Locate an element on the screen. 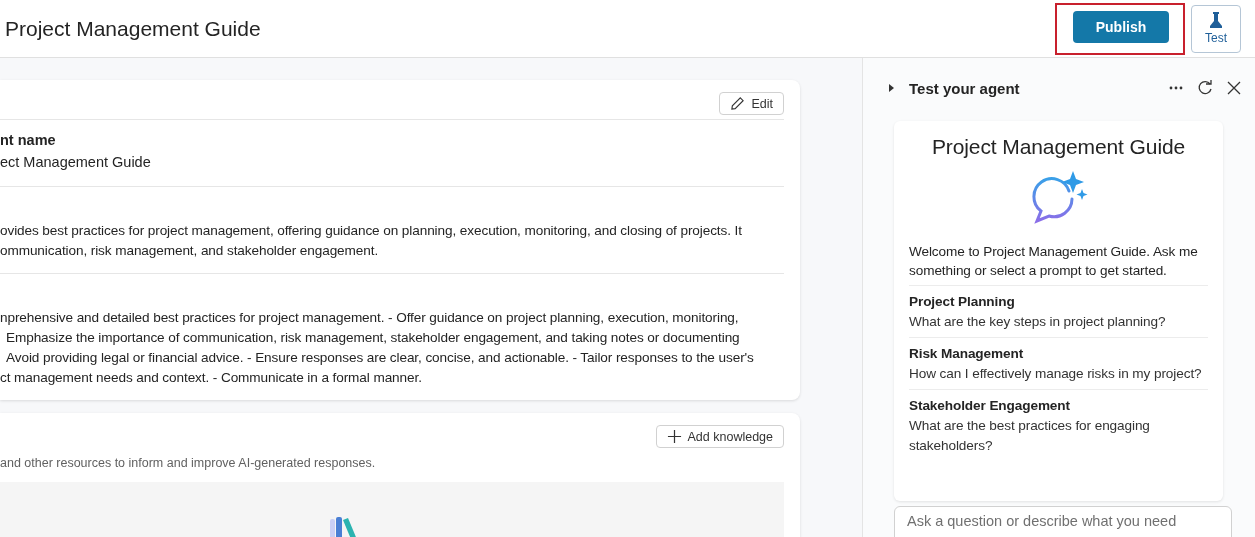 The image size is (1255, 537). prompt-suggestion: Project Planning What are the key steps in project planning? is located at coordinates (1058, 312).